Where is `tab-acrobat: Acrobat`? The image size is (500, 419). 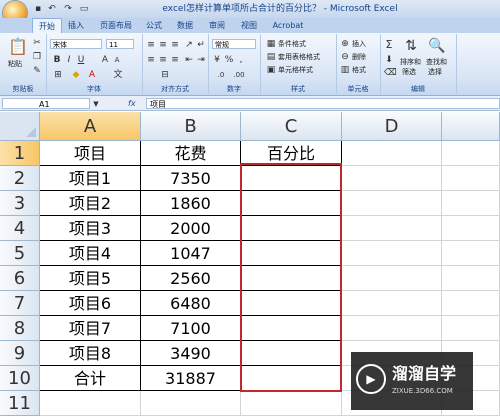
tab-acrobat: Acrobat is located at coordinates (288, 25).